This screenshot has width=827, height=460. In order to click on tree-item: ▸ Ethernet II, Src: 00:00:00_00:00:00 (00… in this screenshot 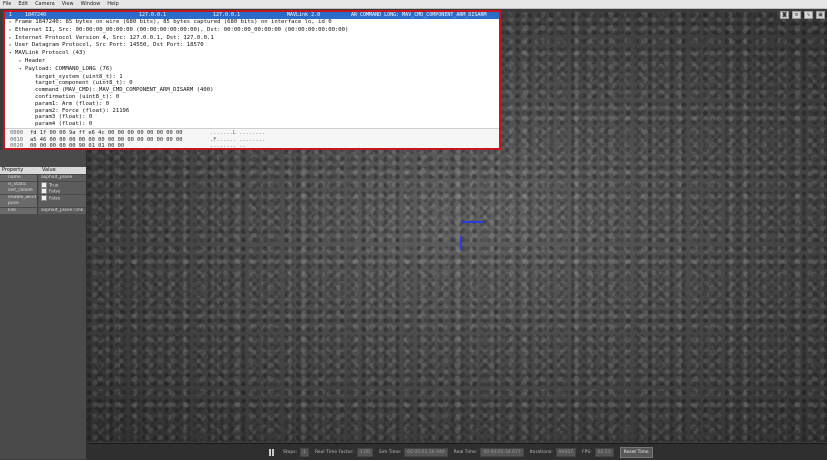, I will do `click(252, 31)`.